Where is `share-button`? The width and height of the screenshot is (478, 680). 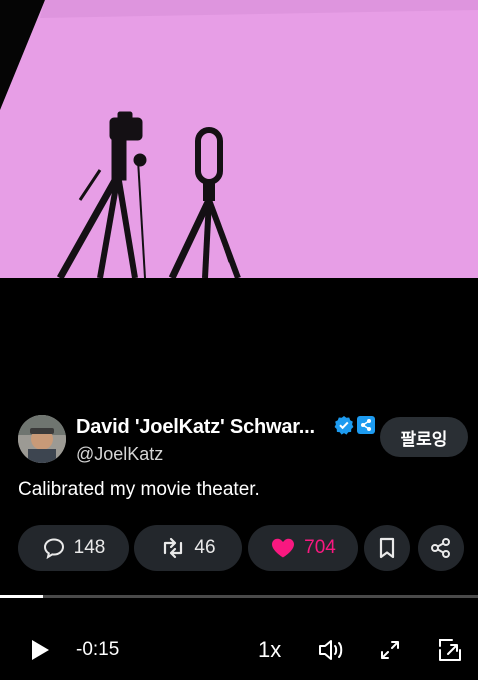
share-button is located at coordinates (441, 548).